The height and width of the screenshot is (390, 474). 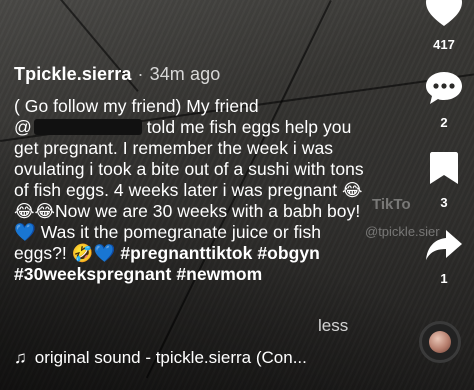 What do you see at coordinates (219, 274) in the screenshot?
I see `hashtag-link: #newmom` at bounding box center [219, 274].